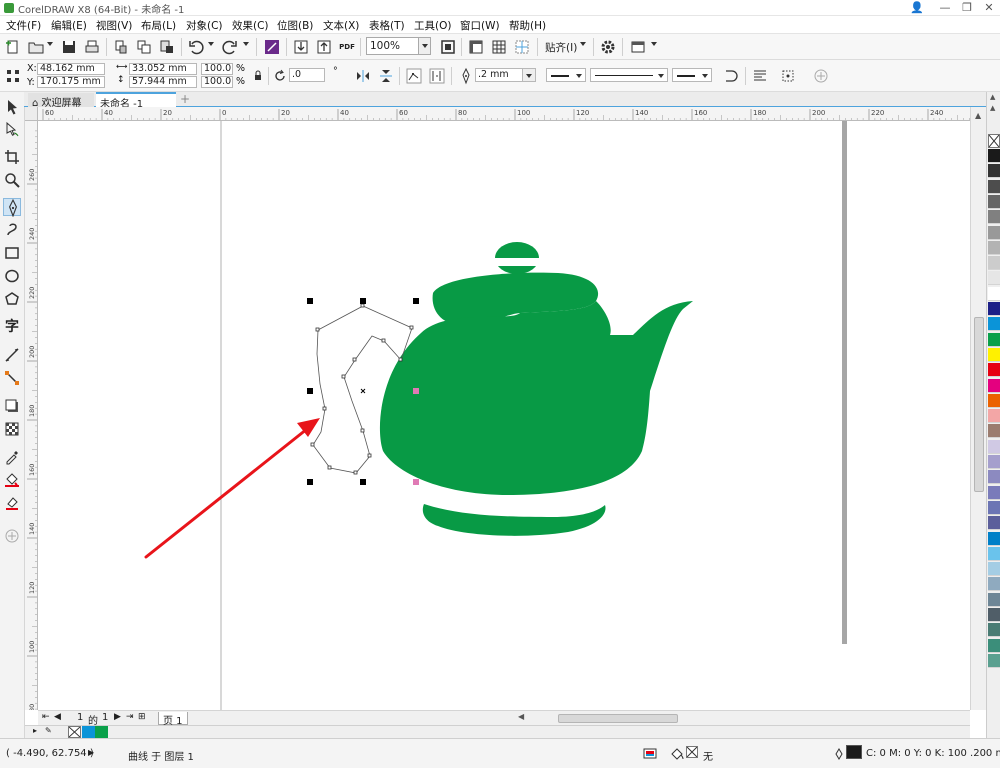 The height and width of the screenshot is (768, 1000). What do you see at coordinates (91, 752) in the screenshot?
I see `status-expand-icon: ▶` at bounding box center [91, 752].